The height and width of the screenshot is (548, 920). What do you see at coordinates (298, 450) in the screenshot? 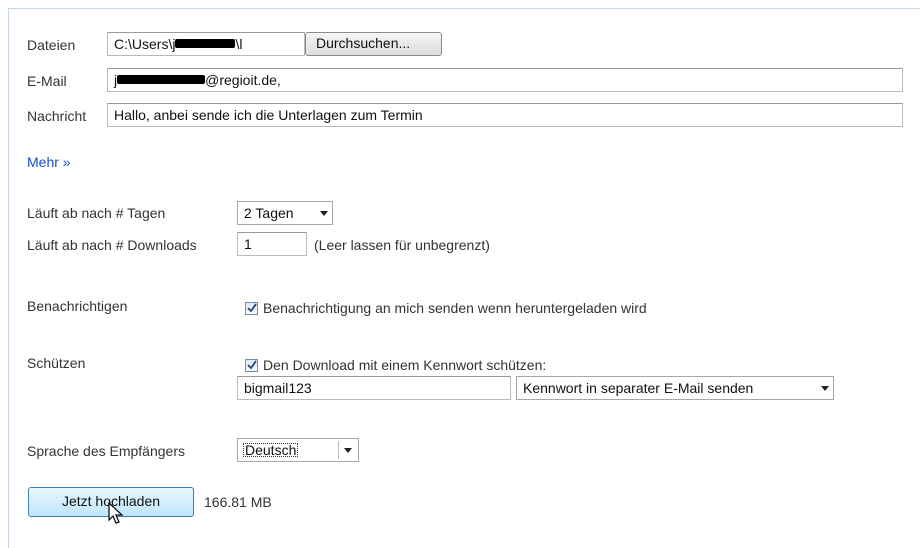
I see `language-select: Deutsch` at bounding box center [298, 450].